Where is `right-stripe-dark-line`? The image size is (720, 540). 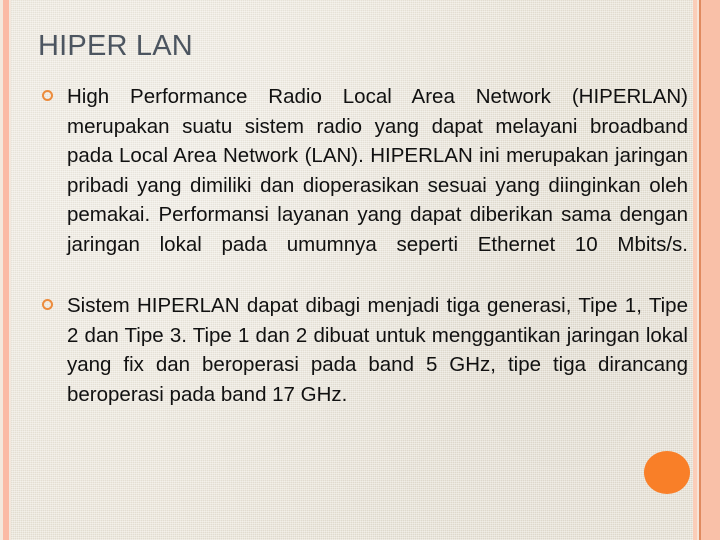
right-stripe-dark-line is located at coordinates (700, 270).